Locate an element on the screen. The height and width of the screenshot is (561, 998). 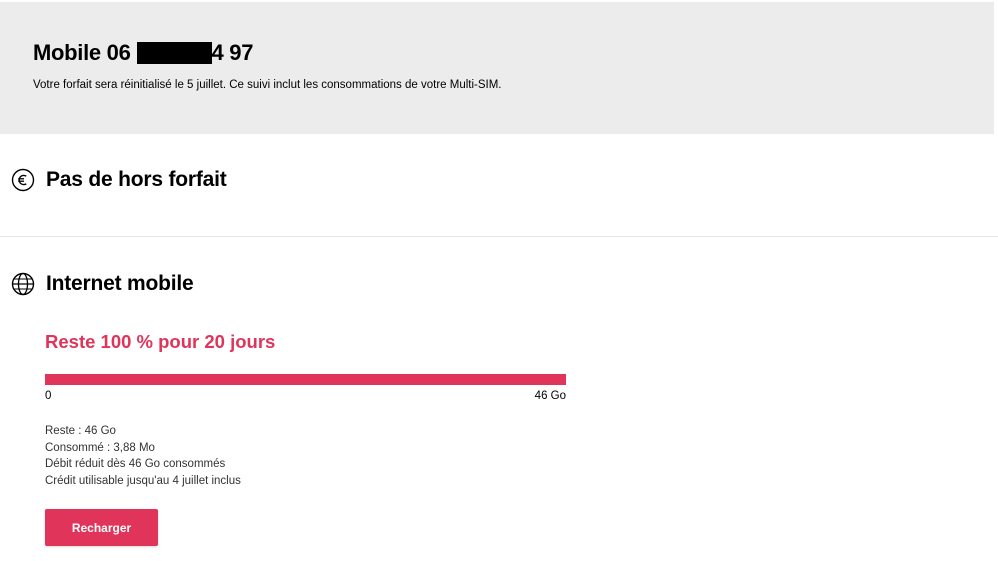
data-usage-progress-bar is located at coordinates (305, 379).